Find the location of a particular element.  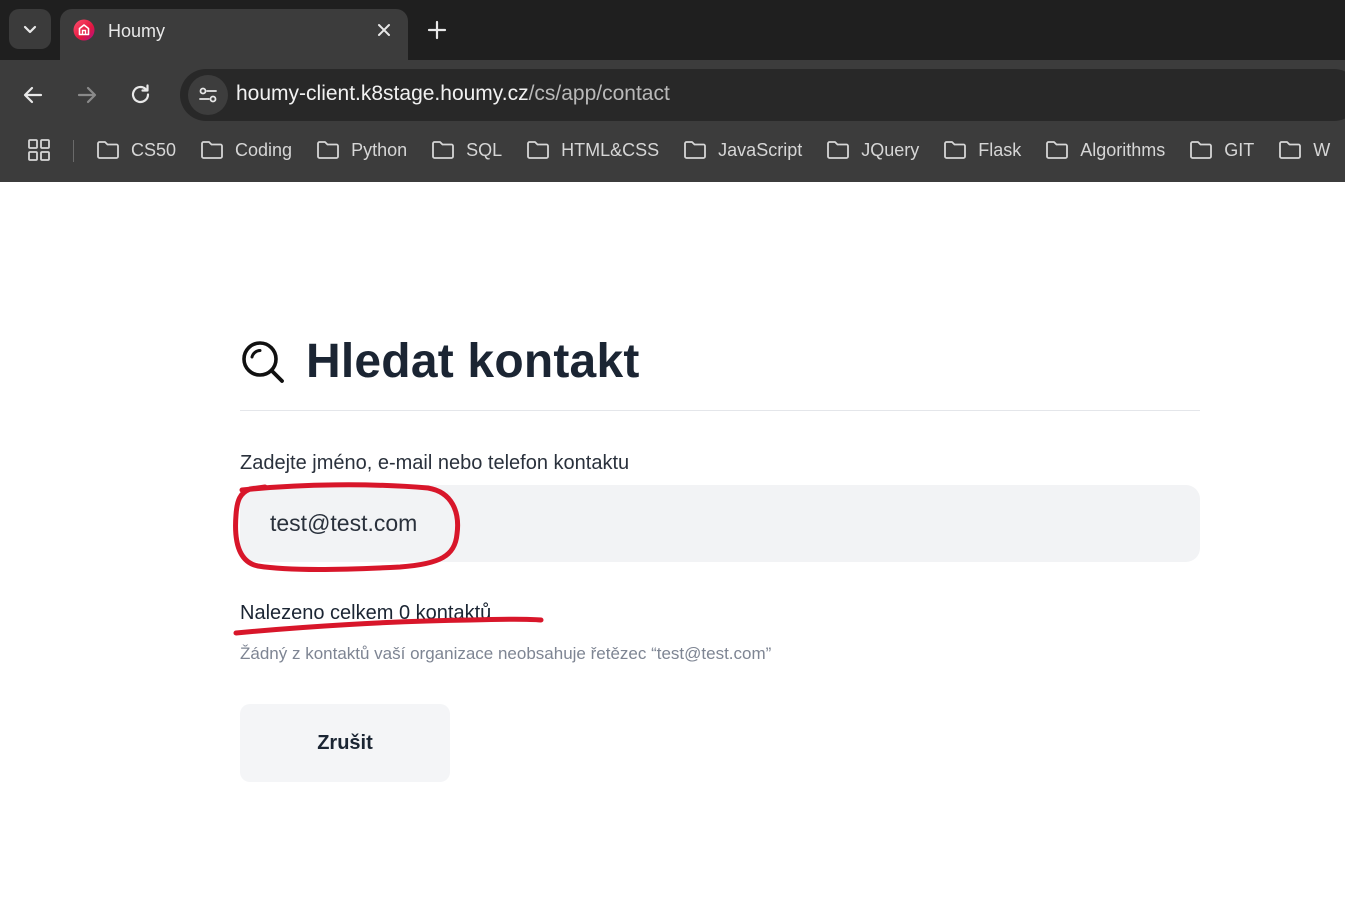

bookmark-label: W is located at coordinates (1322, 149).